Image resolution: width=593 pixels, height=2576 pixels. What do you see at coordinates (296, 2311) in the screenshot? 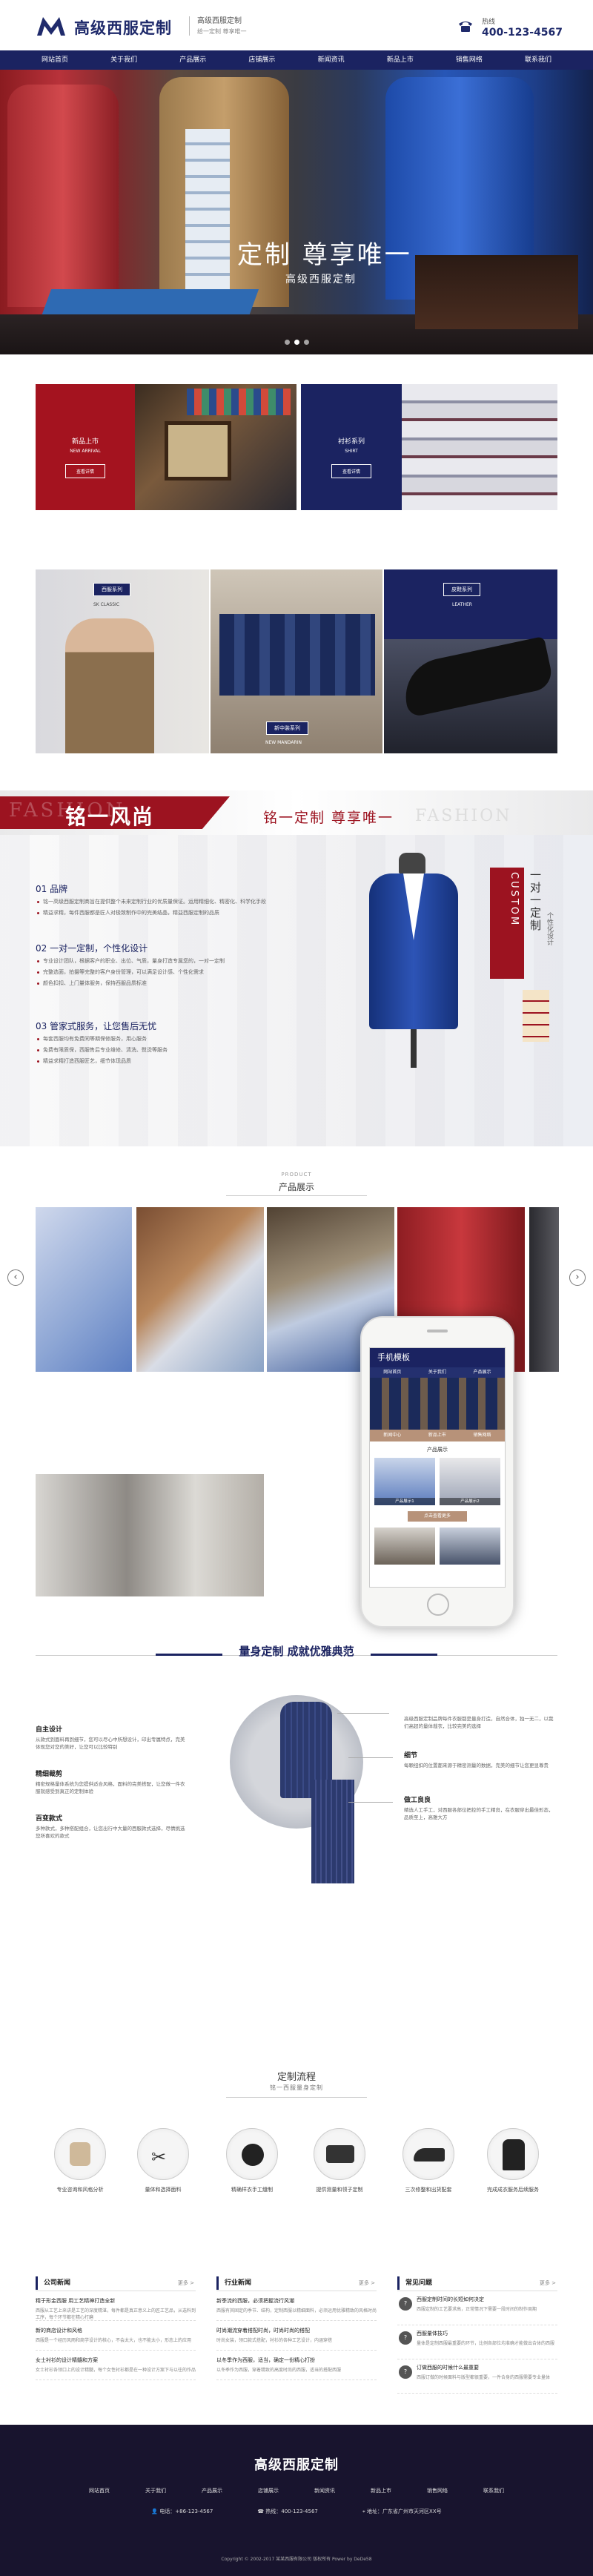
I see `news-excerpt: 西服有其固定的季节、结构，定制西服以精细面料，必须运用优雅精致的风格时尚` at bounding box center [296, 2311].